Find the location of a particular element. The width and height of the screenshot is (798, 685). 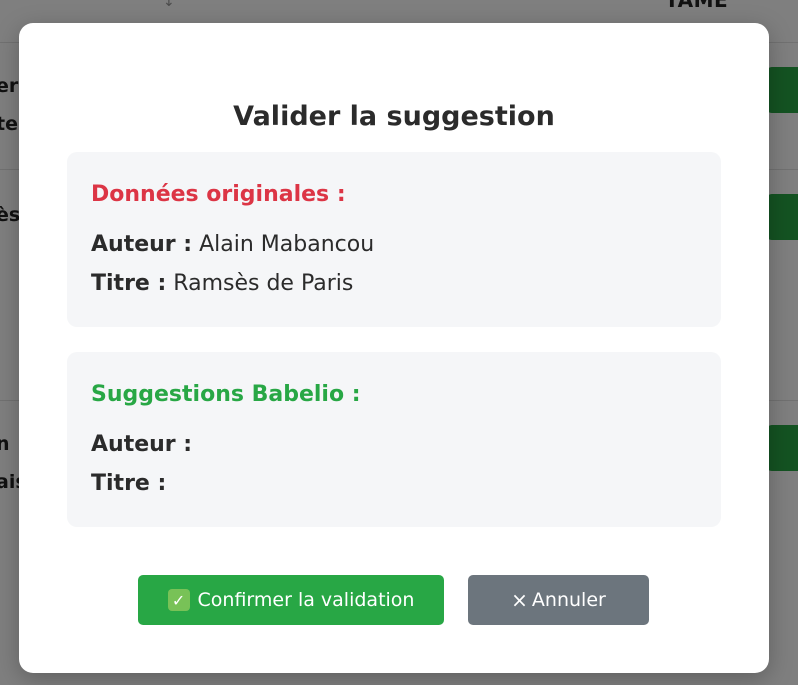

modal-title: Valider la suggestion is located at coordinates (394, 116).